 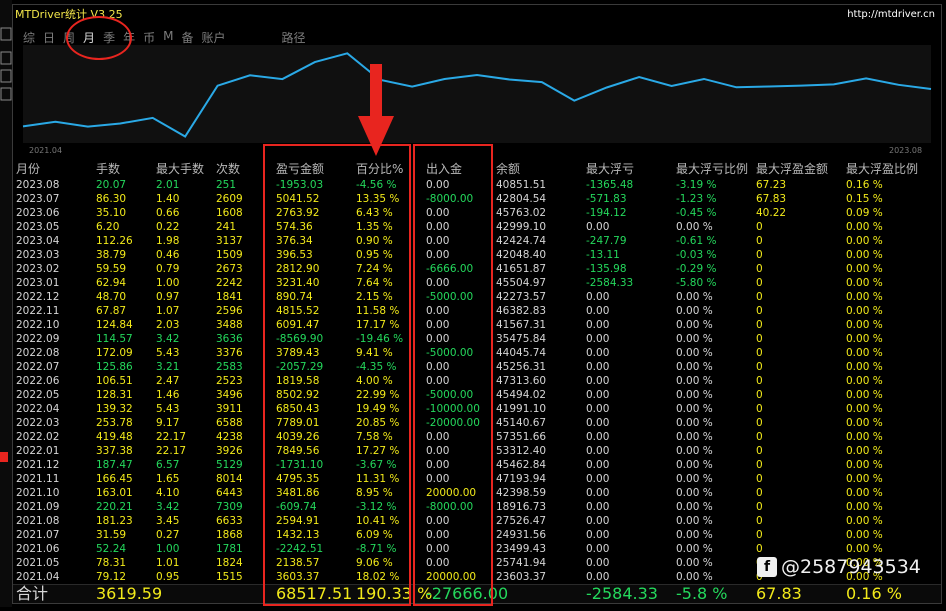 What do you see at coordinates (28, 169) in the screenshot?
I see `header-col-0: 月份` at bounding box center [28, 169].